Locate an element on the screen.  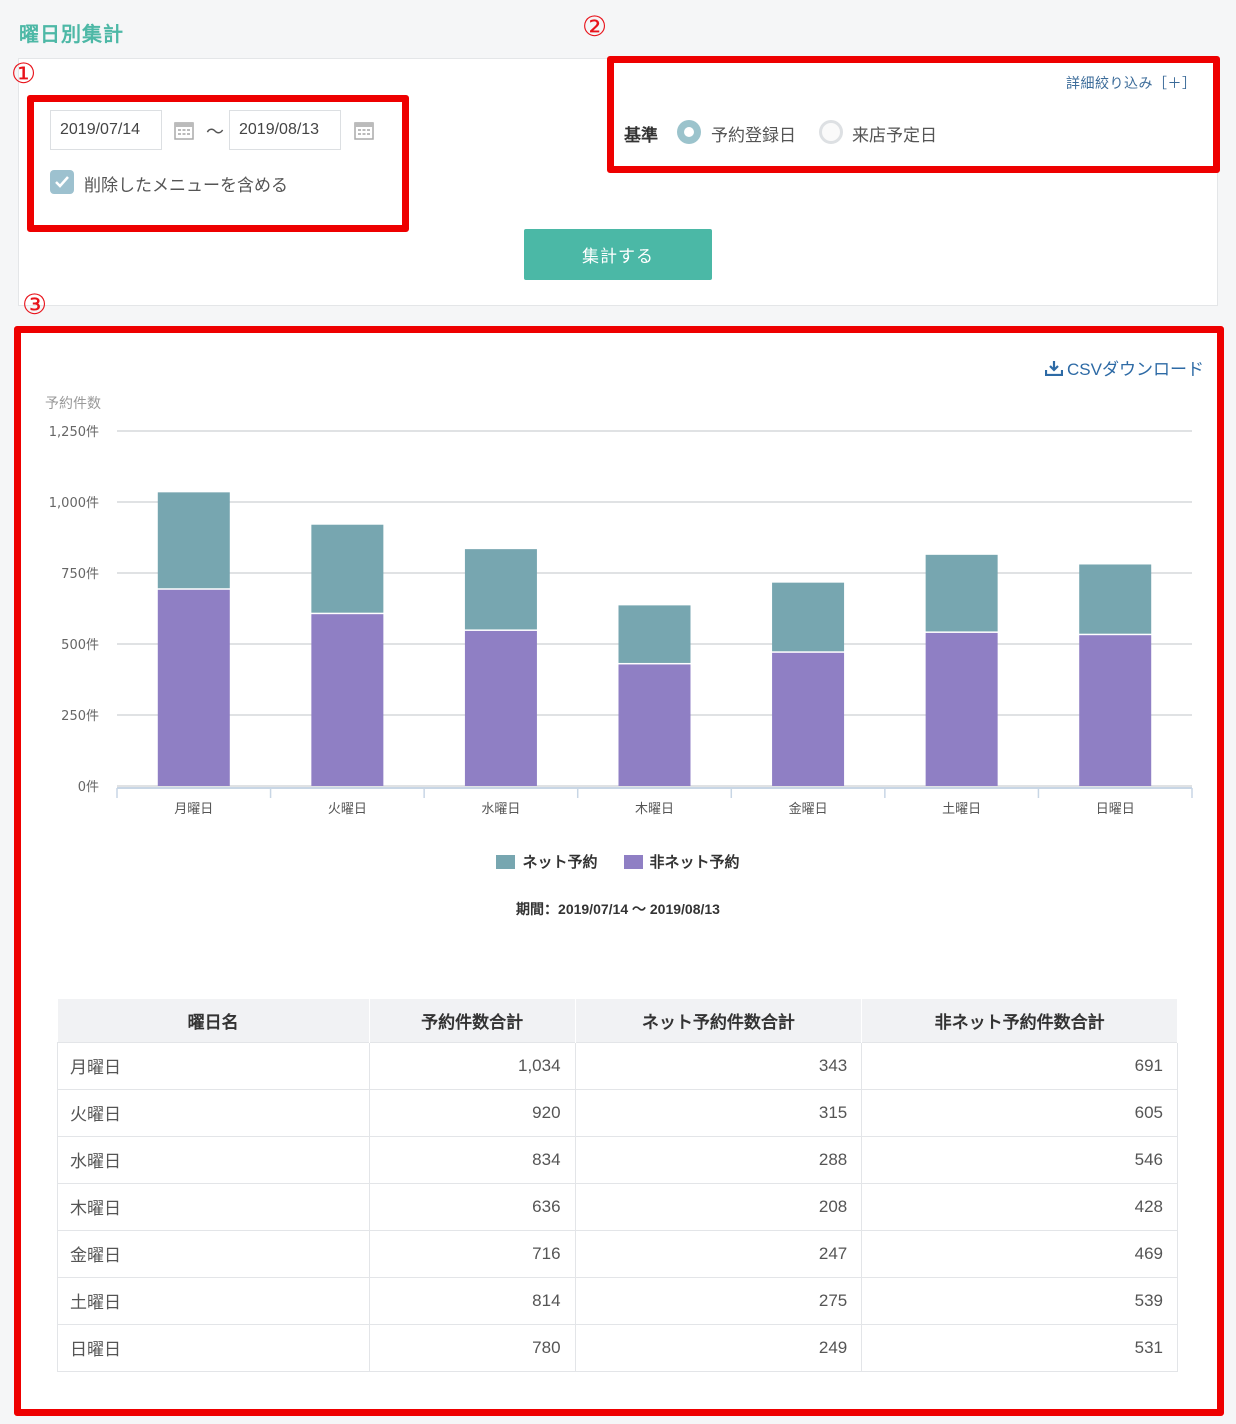
cell-weekday: 木曜日 is located at coordinates (213, 1206).